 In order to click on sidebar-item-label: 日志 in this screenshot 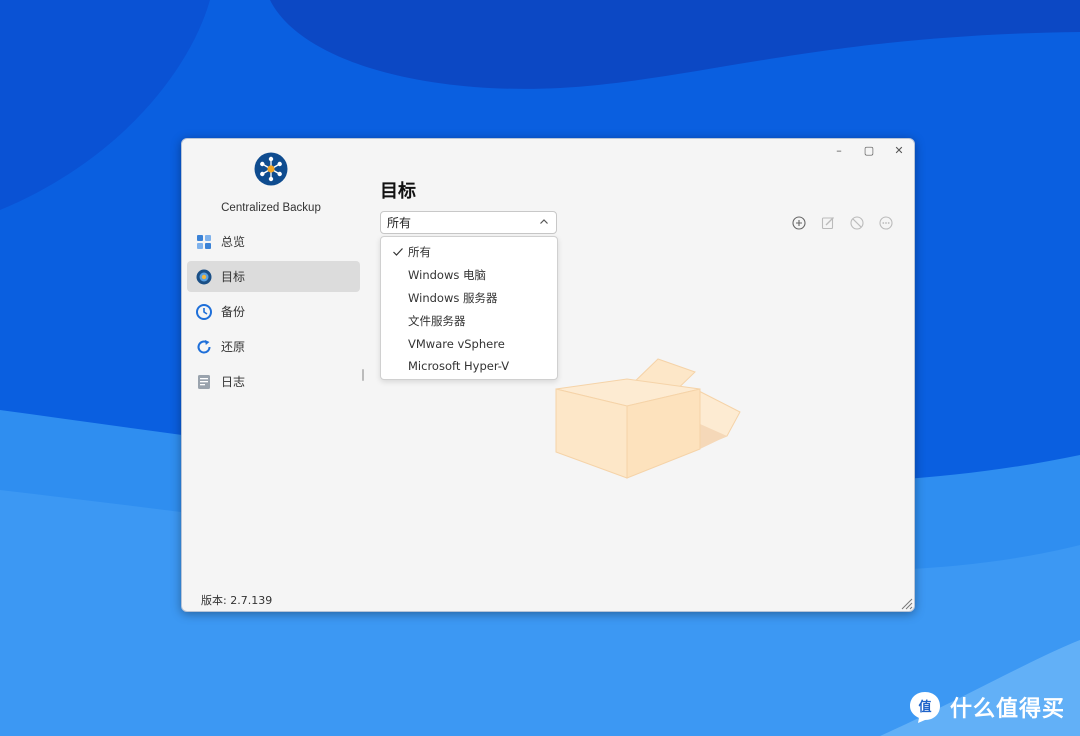, I will do `click(233, 382)`.